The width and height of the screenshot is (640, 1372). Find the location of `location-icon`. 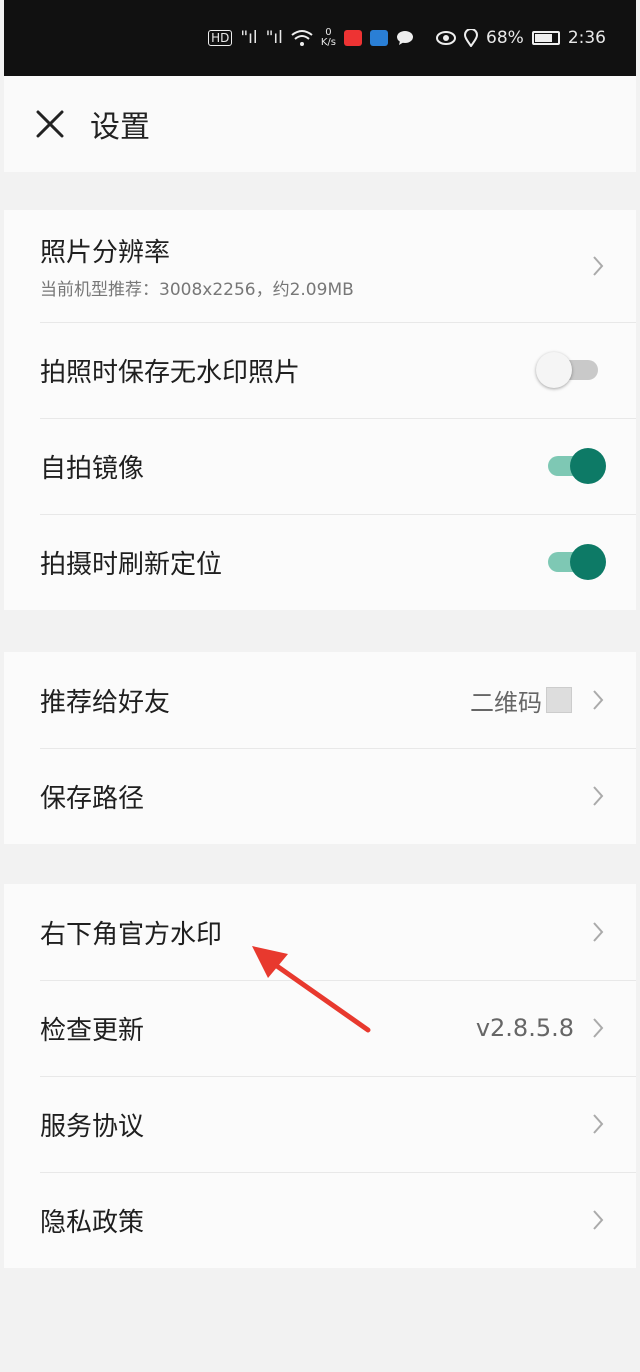

location-icon is located at coordinates (471, 38).